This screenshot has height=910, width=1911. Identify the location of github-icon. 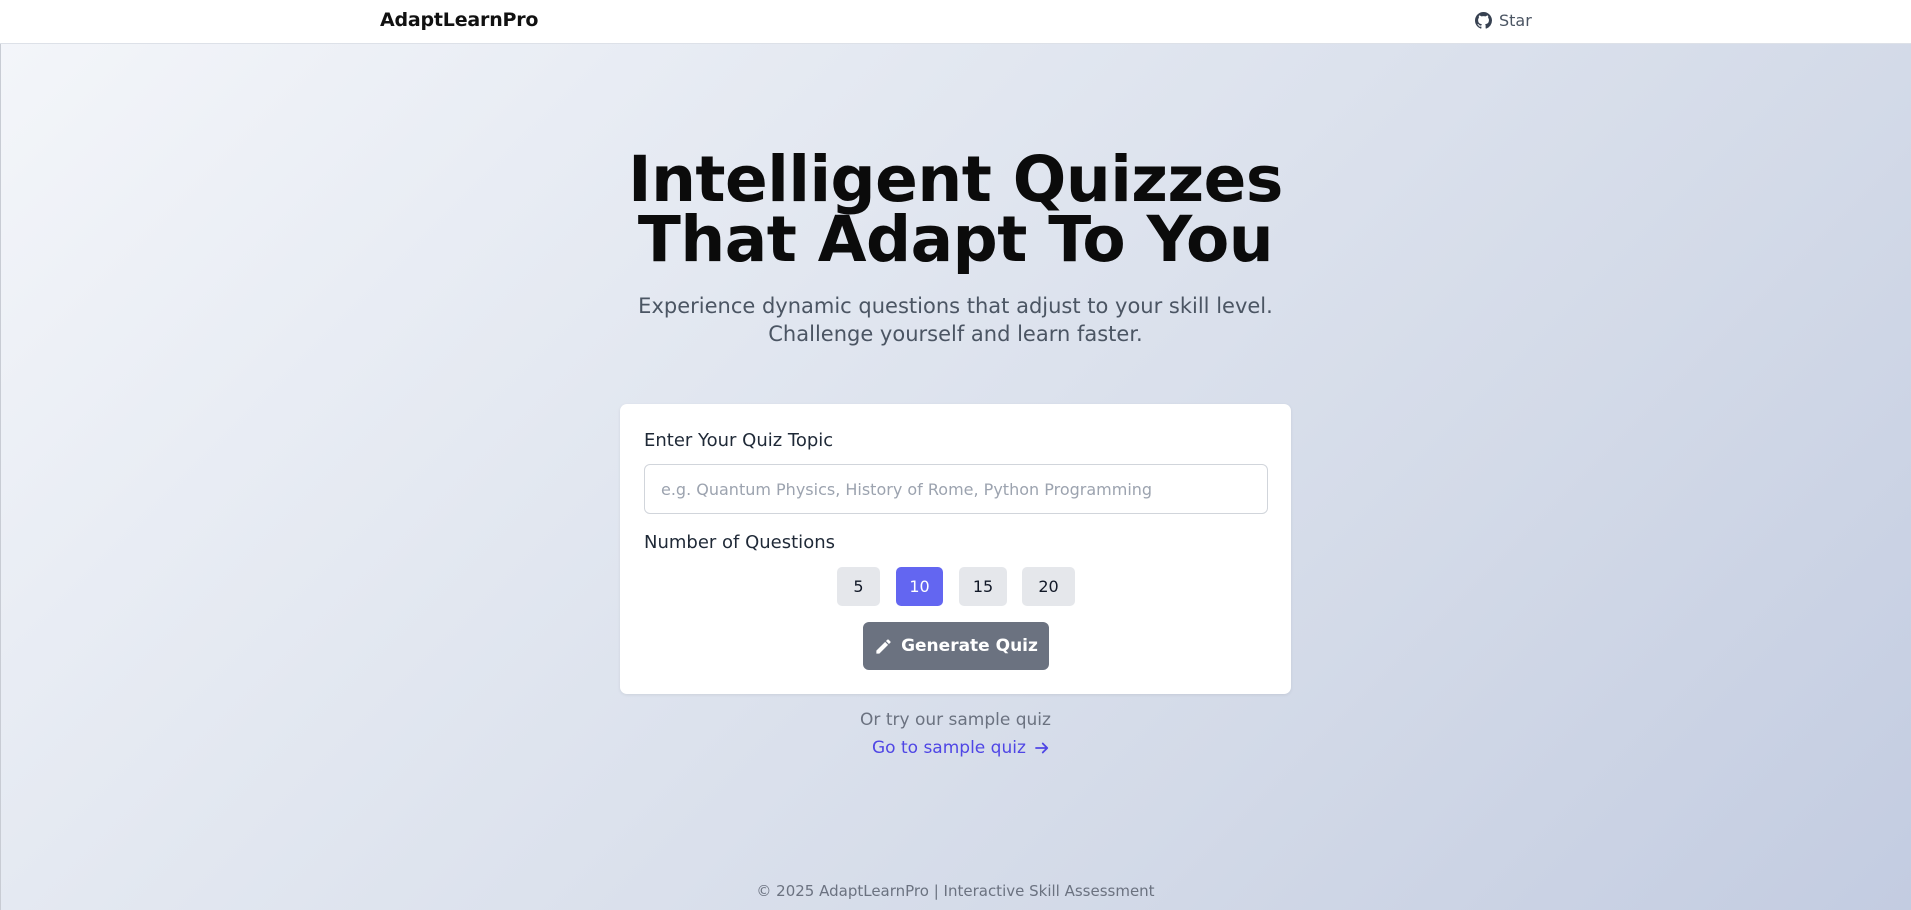
(1483, 20).